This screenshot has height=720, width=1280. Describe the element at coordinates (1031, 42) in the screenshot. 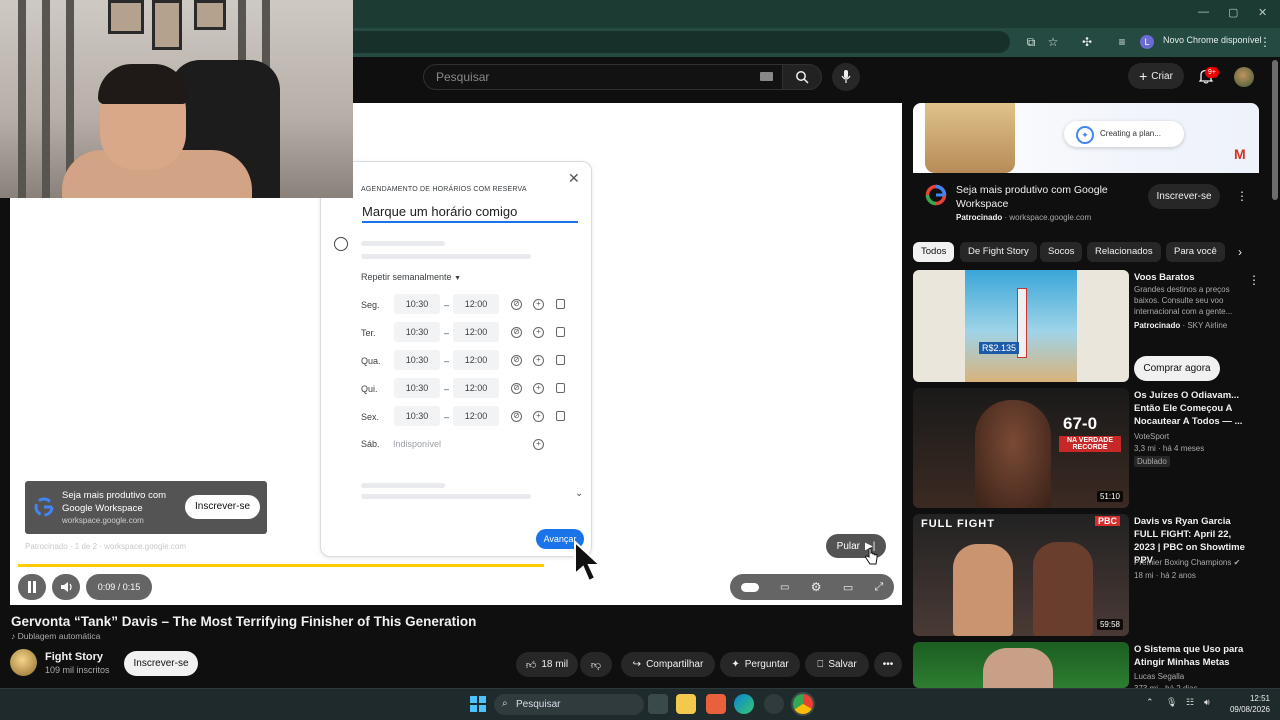

I see `install-app-icon: ⧉` at that location.